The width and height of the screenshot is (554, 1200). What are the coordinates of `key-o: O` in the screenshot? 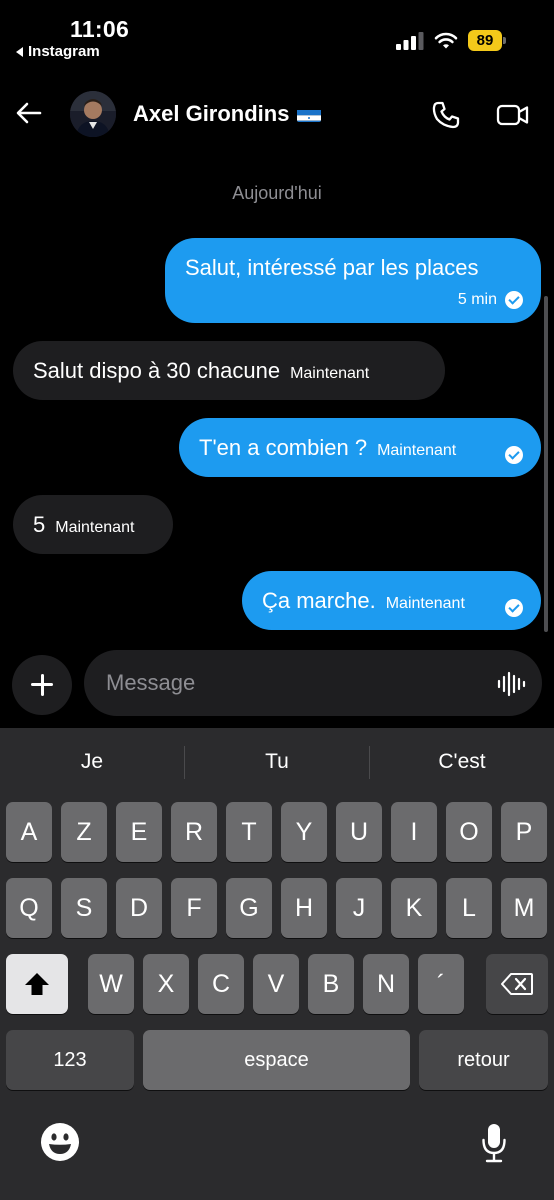 It's located at (469, 832).